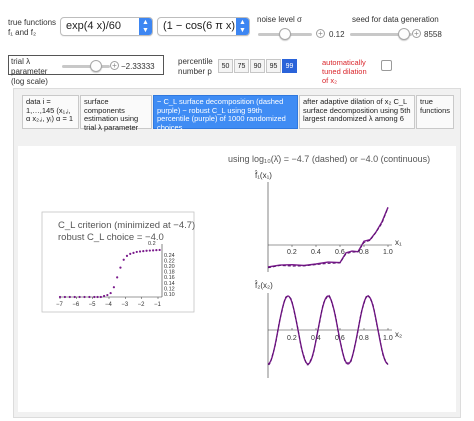  I want to click on cl-xtick-label: −5, so click(93, 305).